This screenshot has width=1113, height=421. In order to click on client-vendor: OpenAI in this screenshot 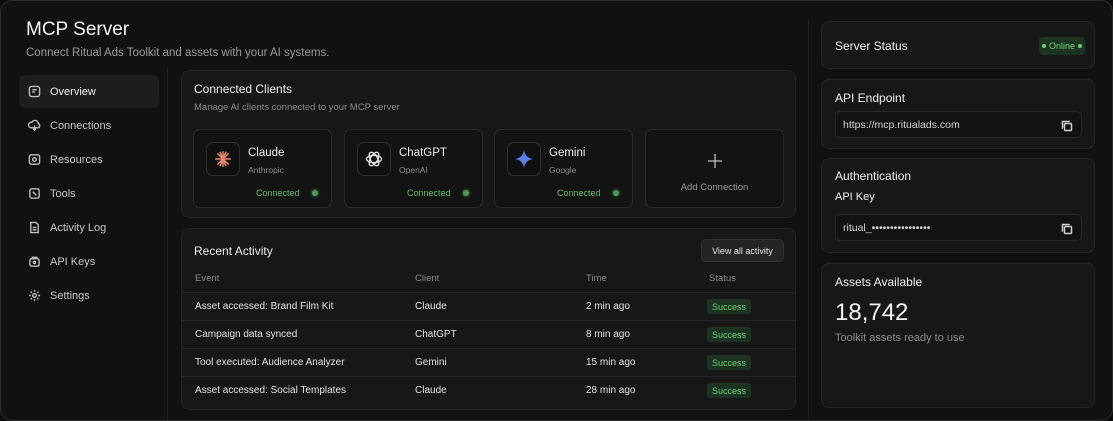, I will do `click(413, 170)`.